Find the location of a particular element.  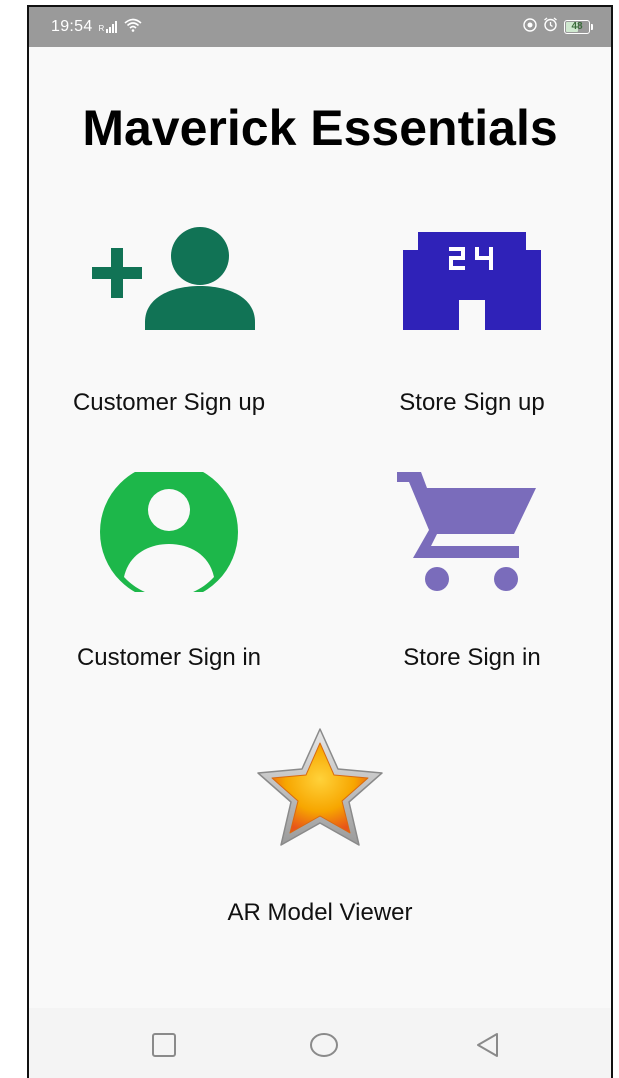

battery-icon: 48 is located at coordinates (578, 26).